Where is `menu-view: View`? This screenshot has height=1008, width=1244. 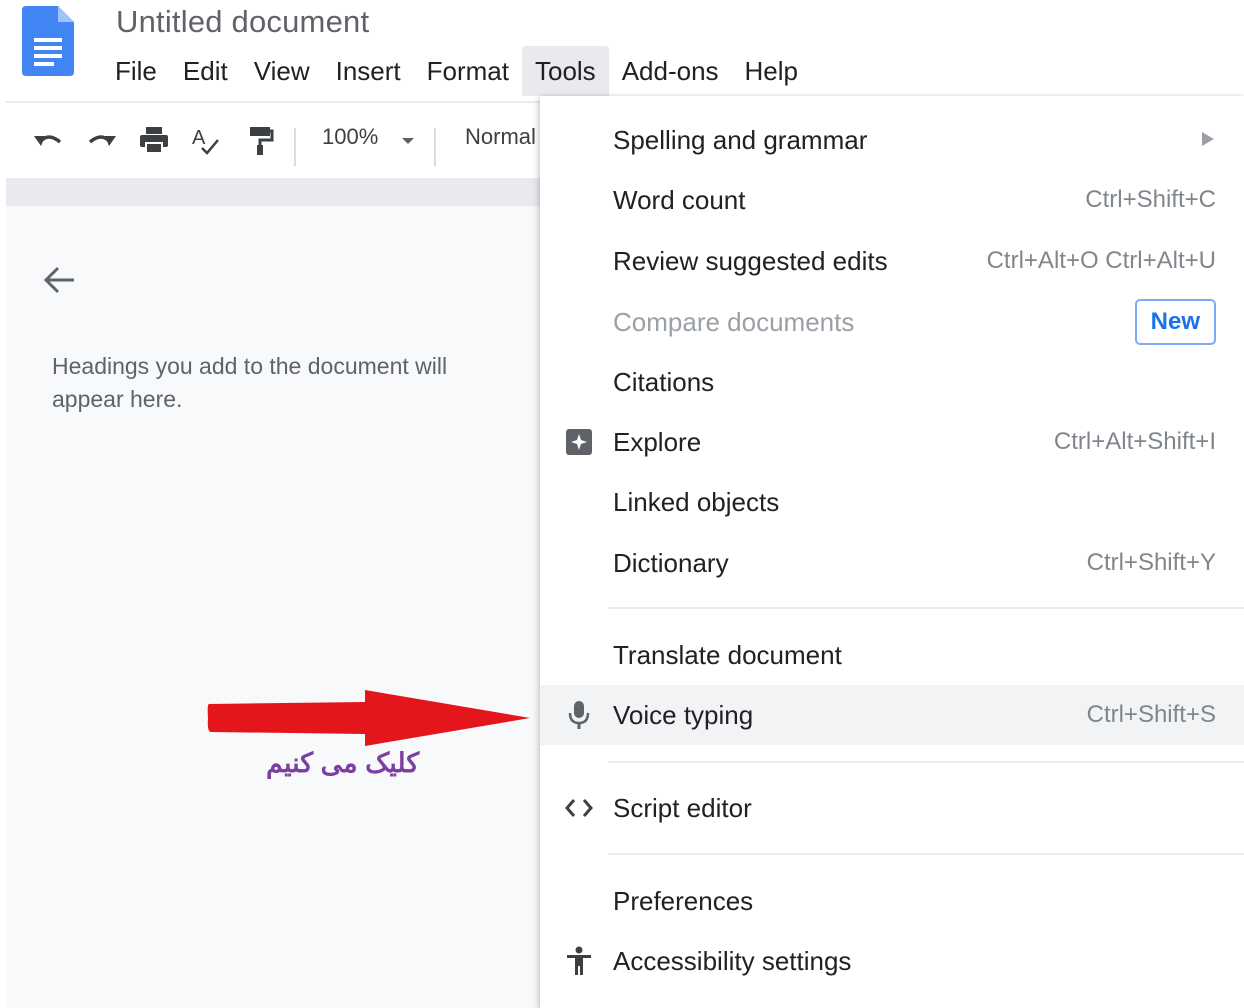
menu-view: View is located at coordinates (282, 71).